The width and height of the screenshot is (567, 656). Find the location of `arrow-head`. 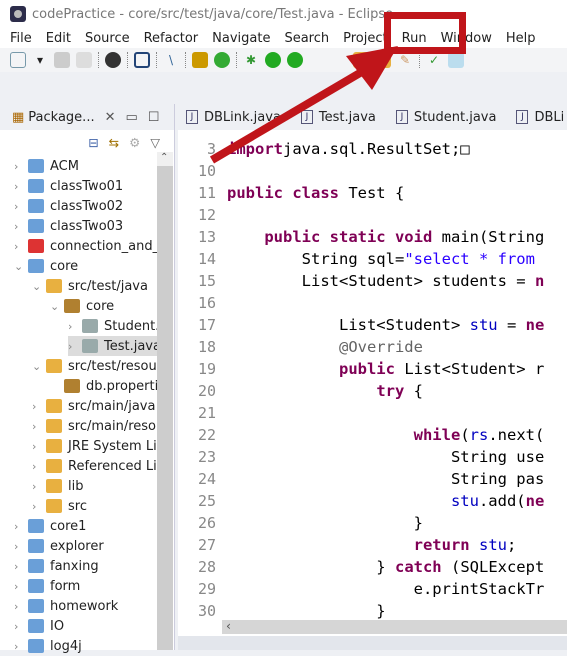

arrow-head is located at coordinates (372, 68).